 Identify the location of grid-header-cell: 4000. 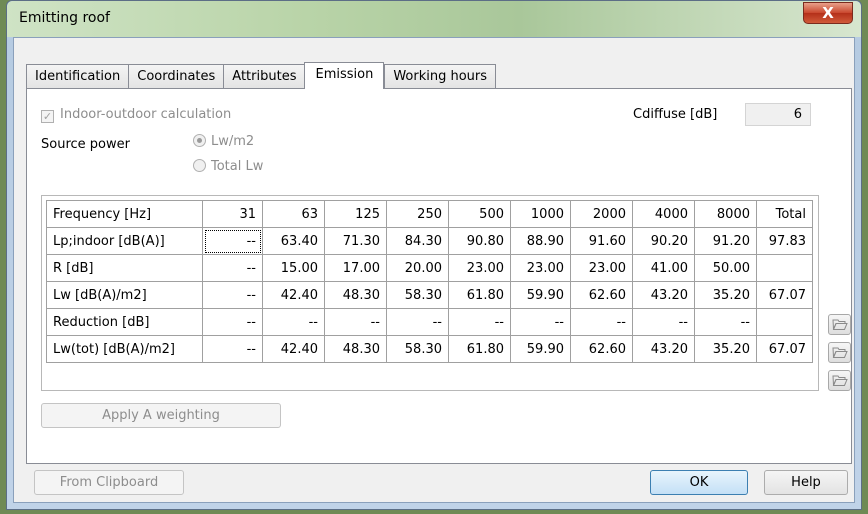
(663, 214).